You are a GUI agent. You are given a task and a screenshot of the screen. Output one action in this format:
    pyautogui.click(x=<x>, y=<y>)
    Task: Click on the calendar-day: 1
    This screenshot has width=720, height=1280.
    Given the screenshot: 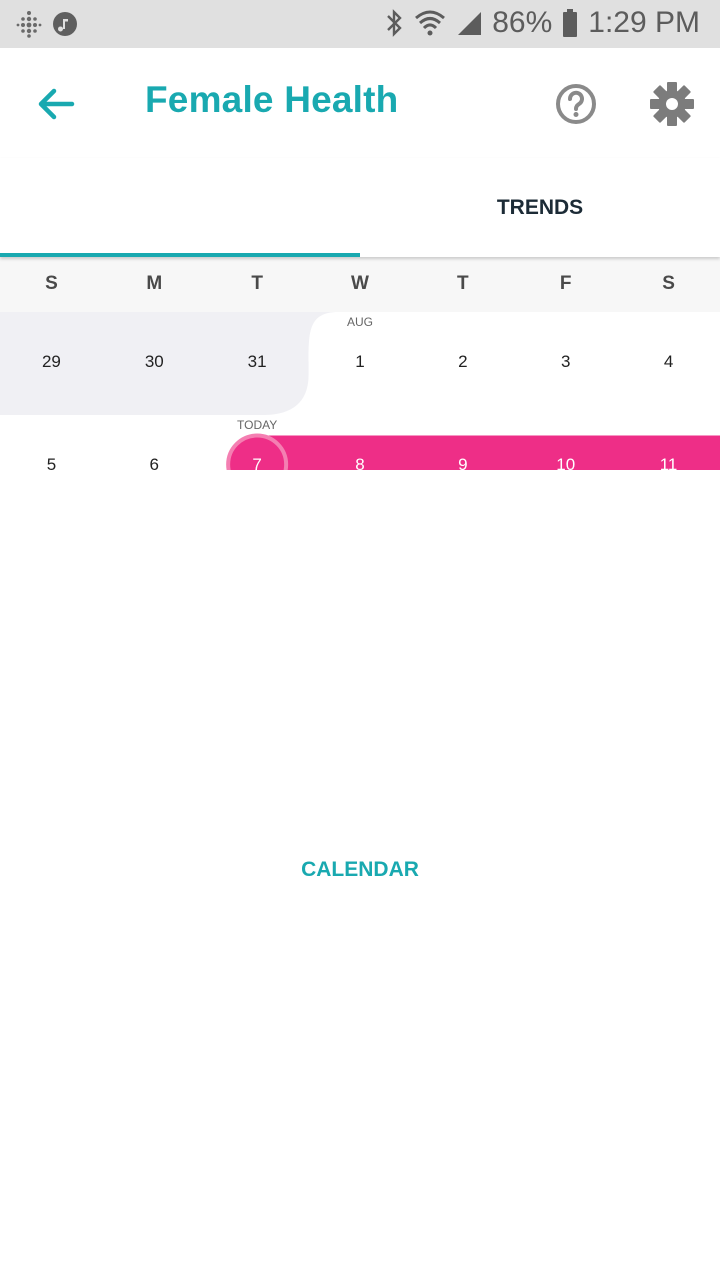 What is the action you would take?
    pyautogui.click(x=360, y=362)
    